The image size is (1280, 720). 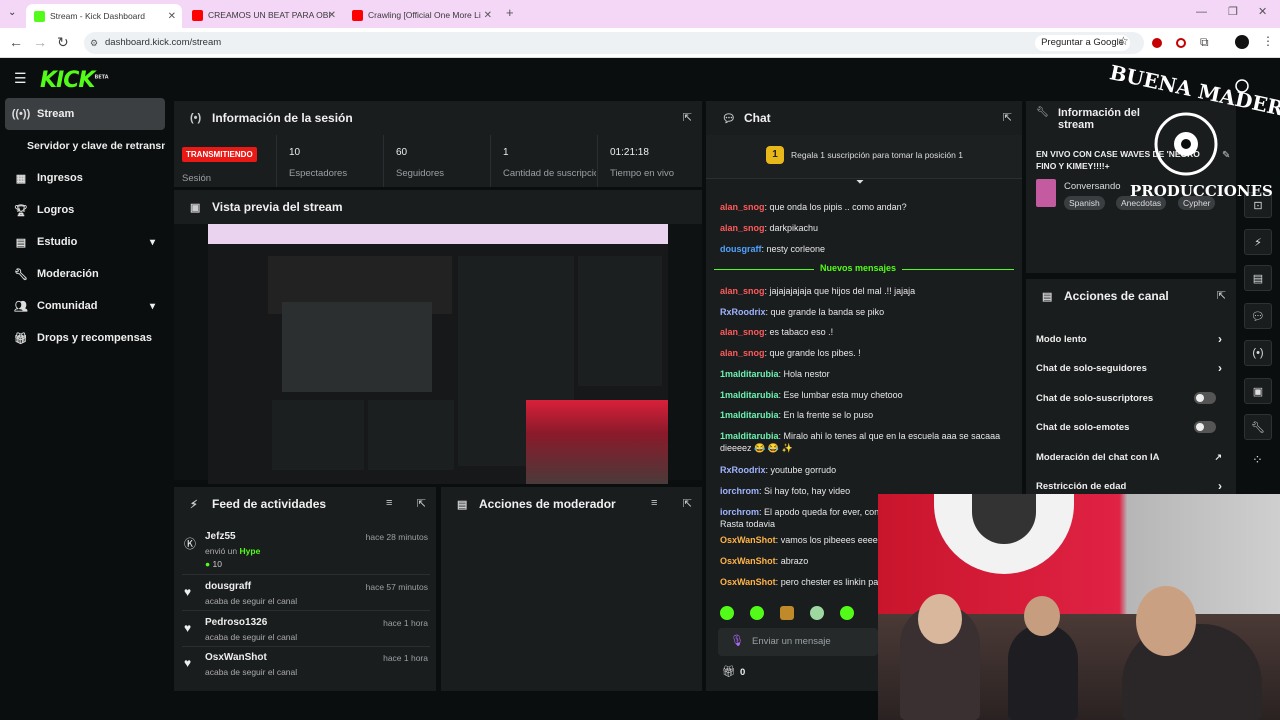 I want to click on preview-icon: ▣, so click(x=195, y=207).